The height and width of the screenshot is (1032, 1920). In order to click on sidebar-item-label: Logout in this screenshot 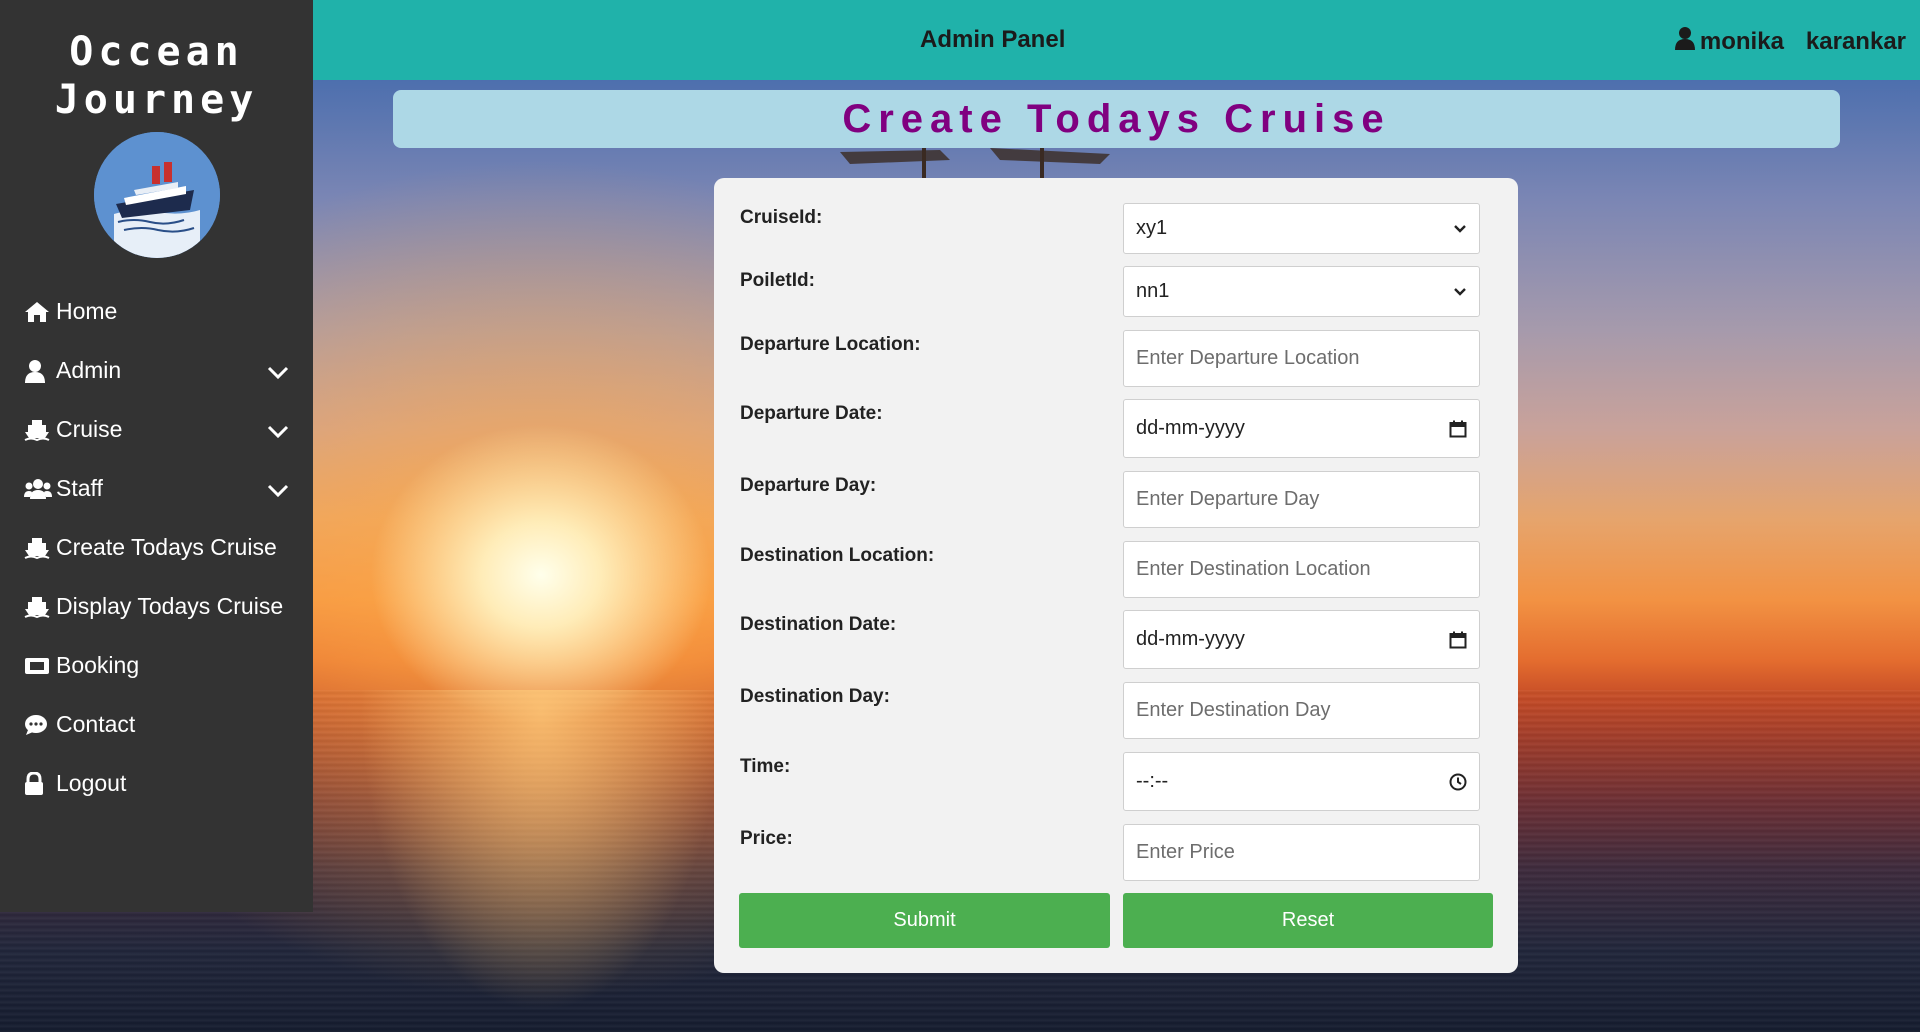, I will do `click(91, 783)`.